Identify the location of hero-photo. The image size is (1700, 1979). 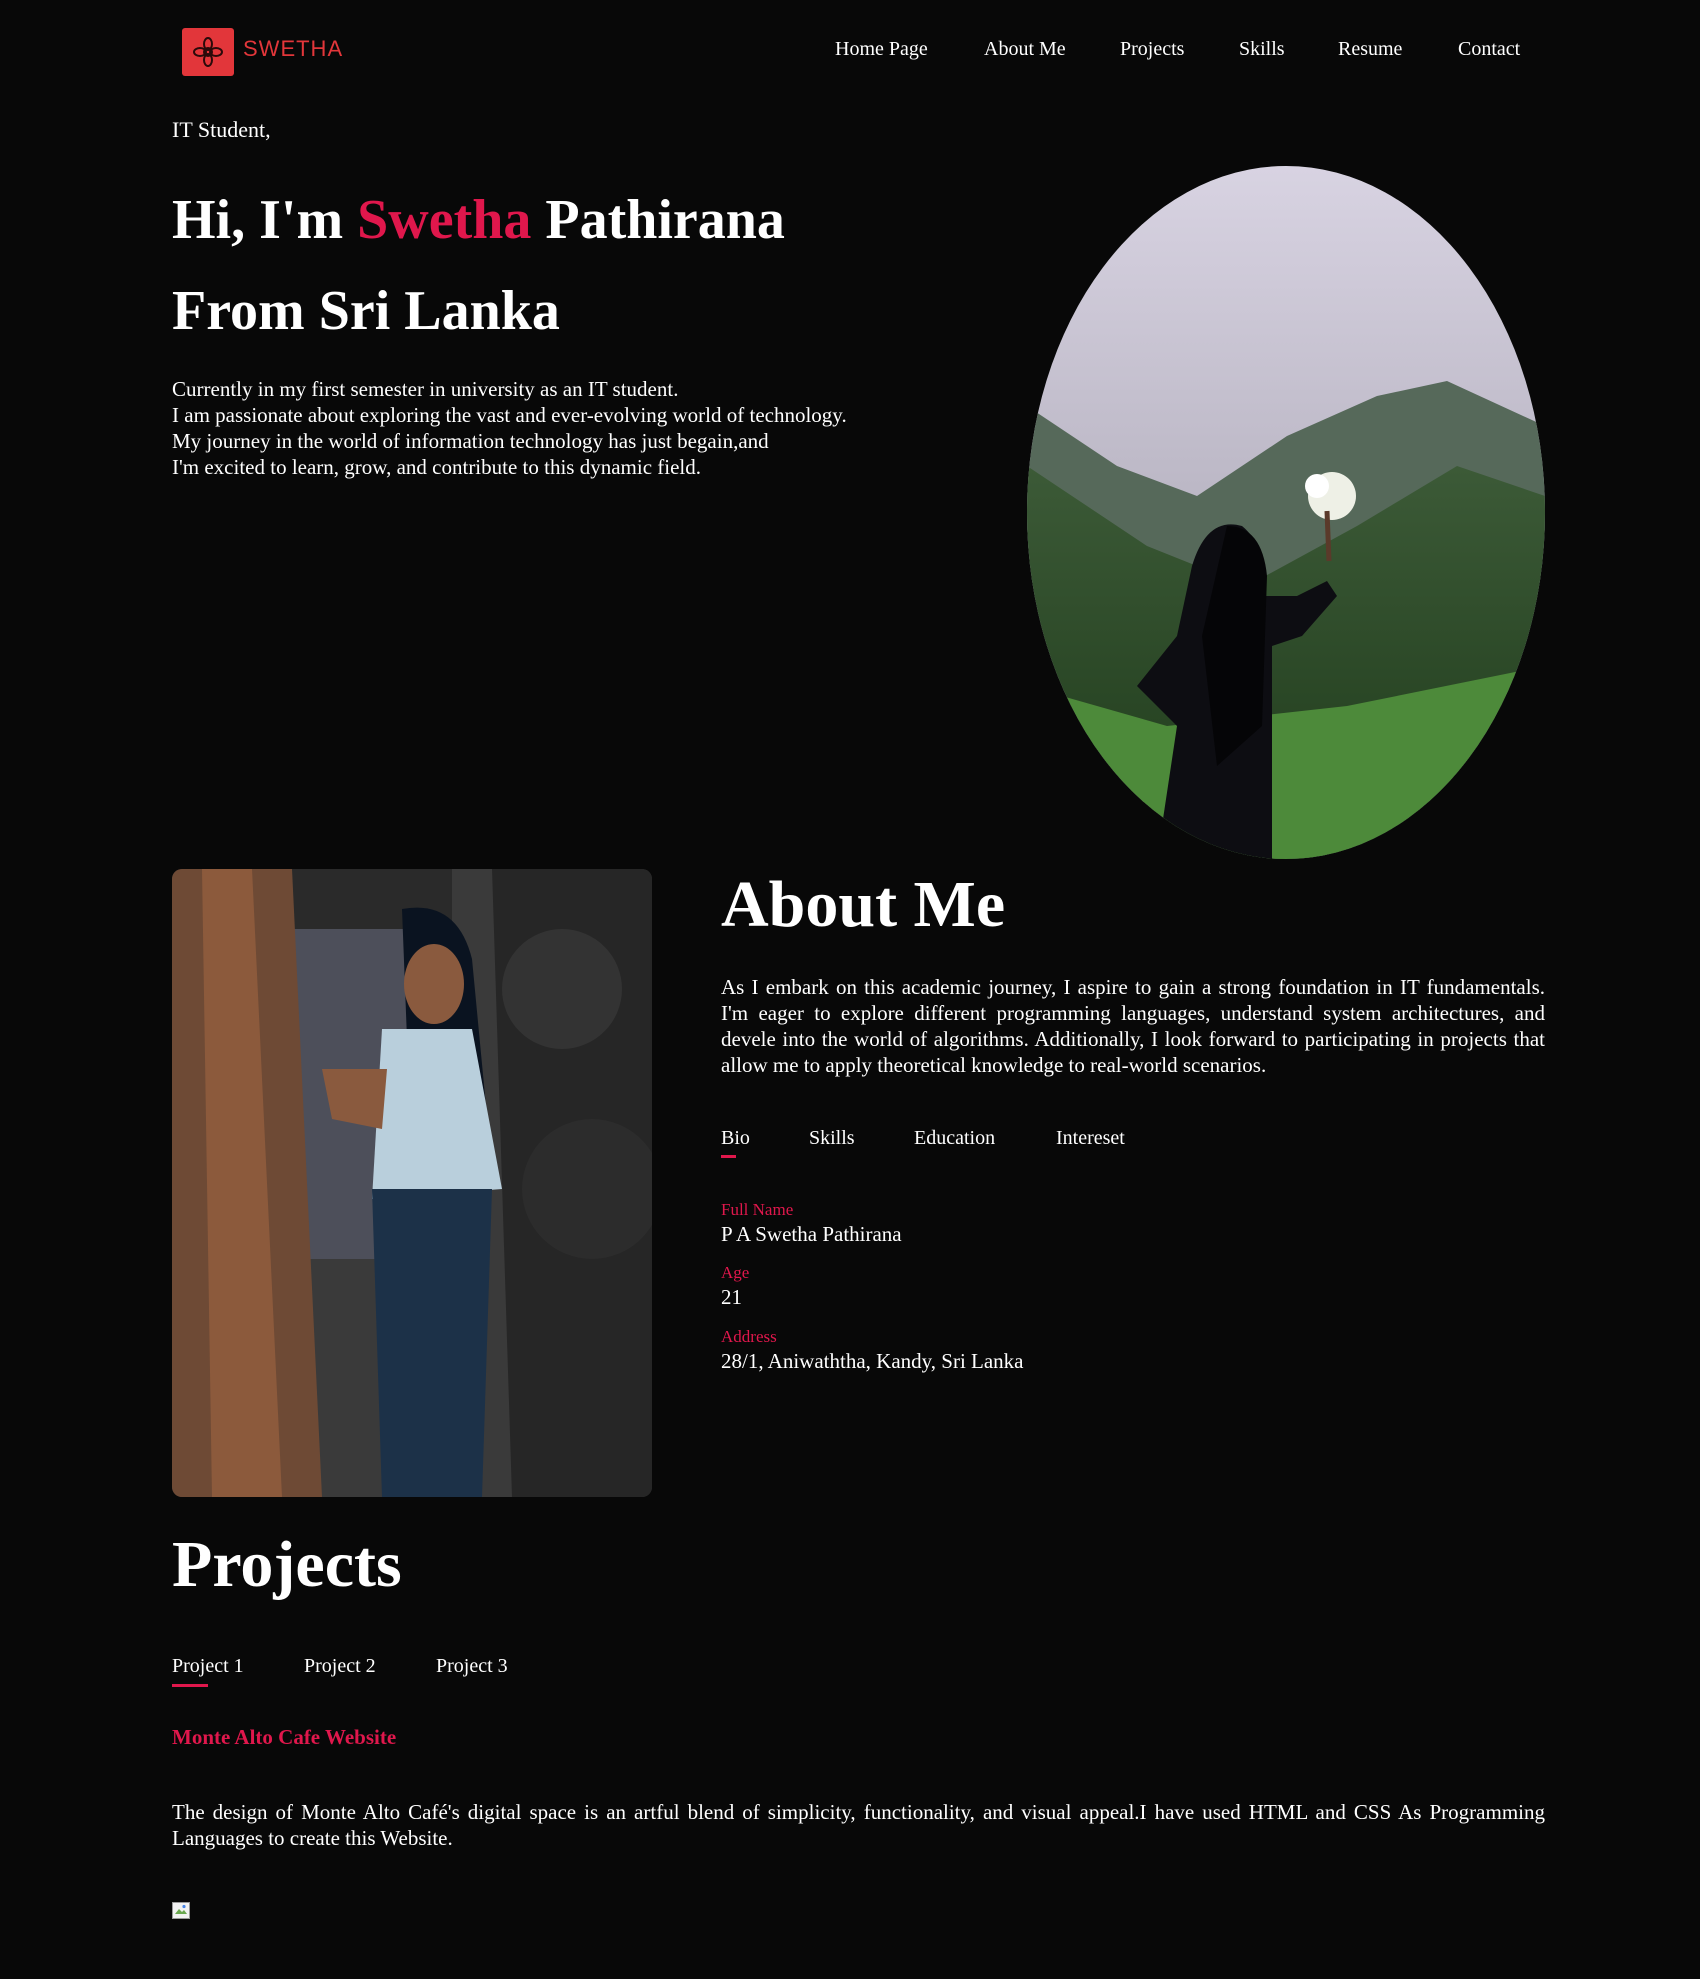
(1286, 512).